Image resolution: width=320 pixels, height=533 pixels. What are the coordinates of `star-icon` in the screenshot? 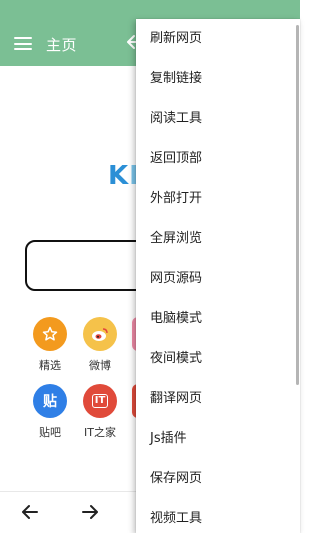 It's located at (50, 334).